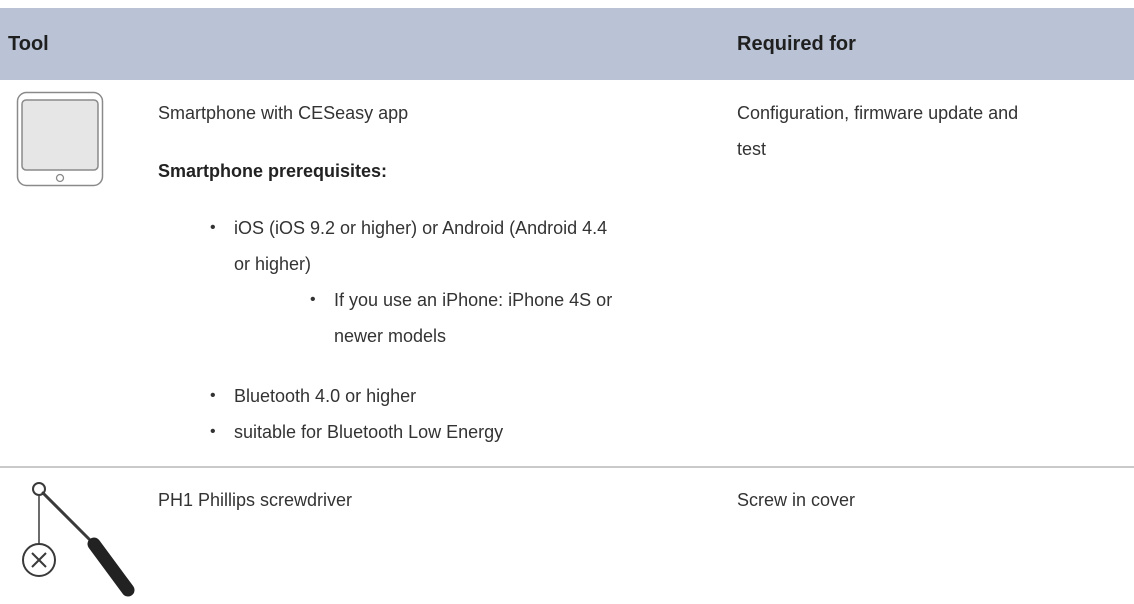 This screenshot has width=1134, height=604. What do you see at coordinates (28, 44) in the screenshot?
I see `header-tool: Tool` at bounding box center [28, 44].